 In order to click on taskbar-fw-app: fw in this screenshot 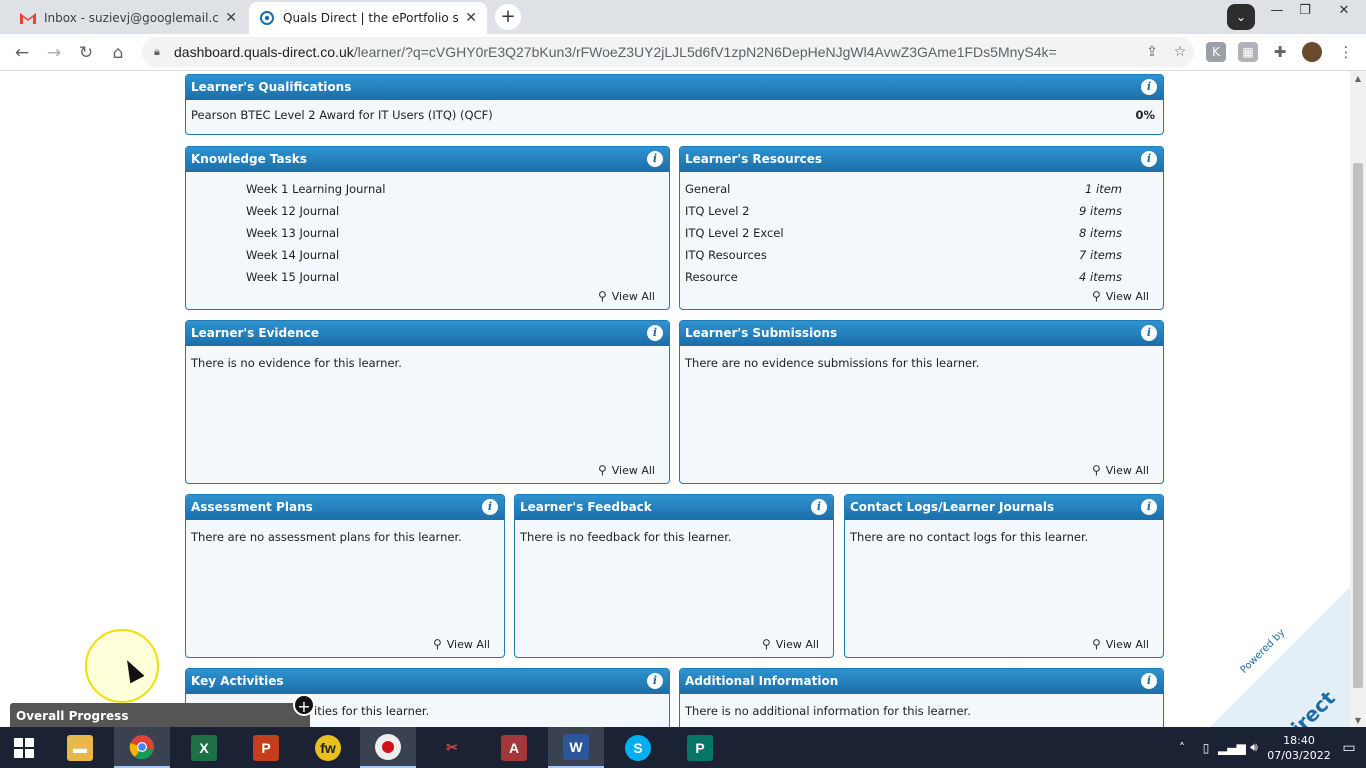, I will do `click(328, 747)`.